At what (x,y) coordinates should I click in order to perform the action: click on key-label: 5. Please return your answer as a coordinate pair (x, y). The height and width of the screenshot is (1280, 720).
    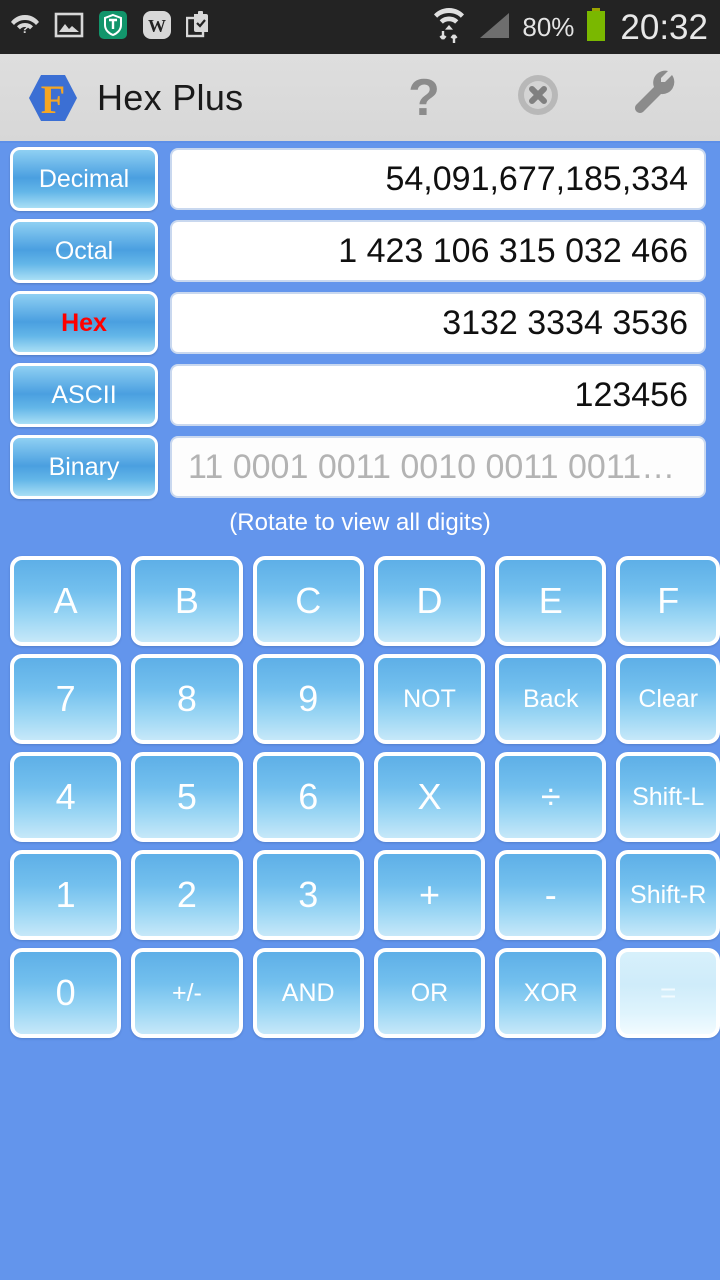
    Looking at the image, I should click on (186, 796).